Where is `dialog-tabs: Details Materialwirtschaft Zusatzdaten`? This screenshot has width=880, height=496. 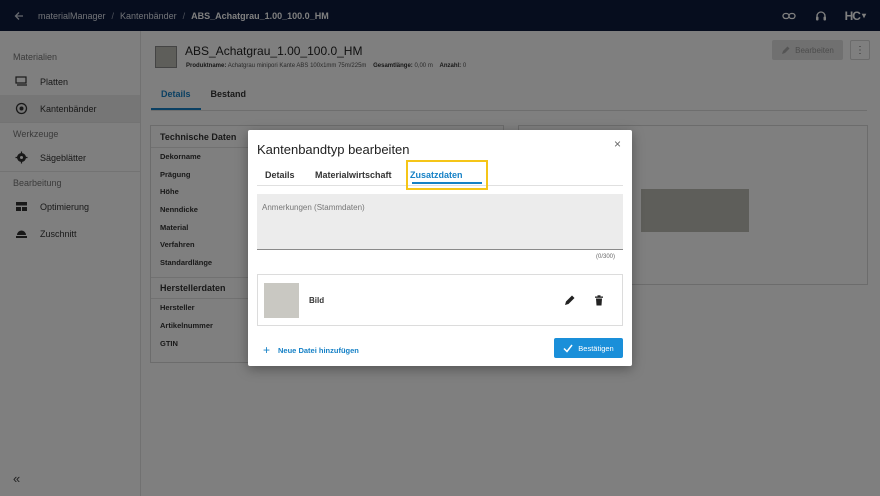 dialog-tabs: Details Materialwirtschaft Zusatzdaten is located at coordinates (440, 175).